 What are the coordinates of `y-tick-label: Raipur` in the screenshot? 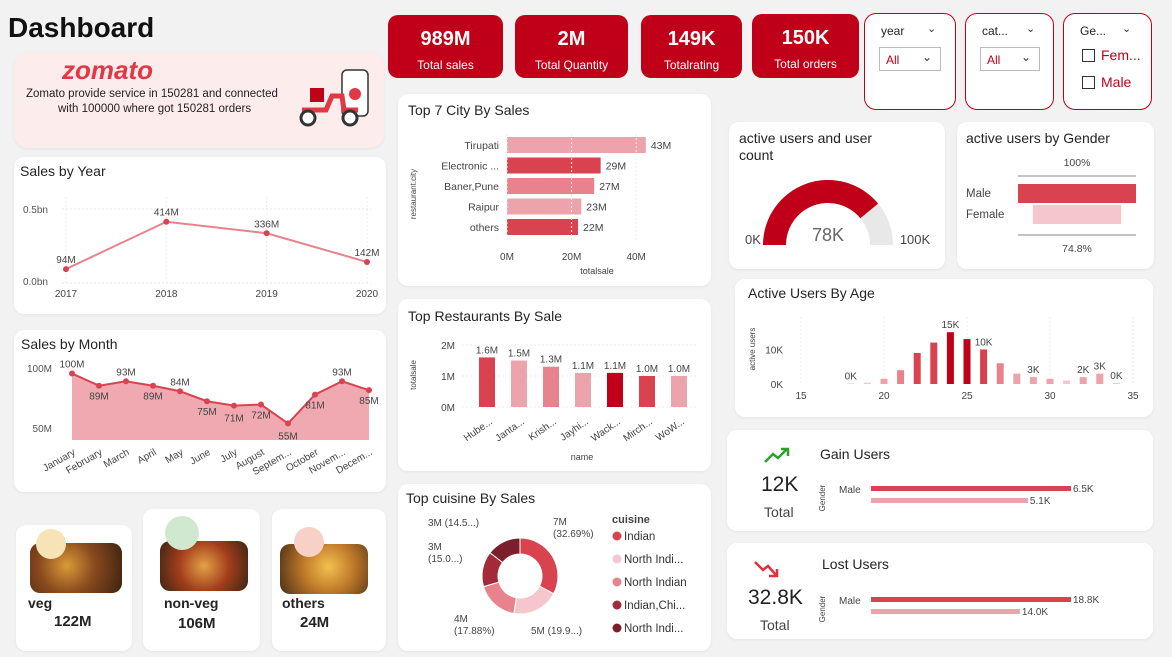 It's located at (483, 208).